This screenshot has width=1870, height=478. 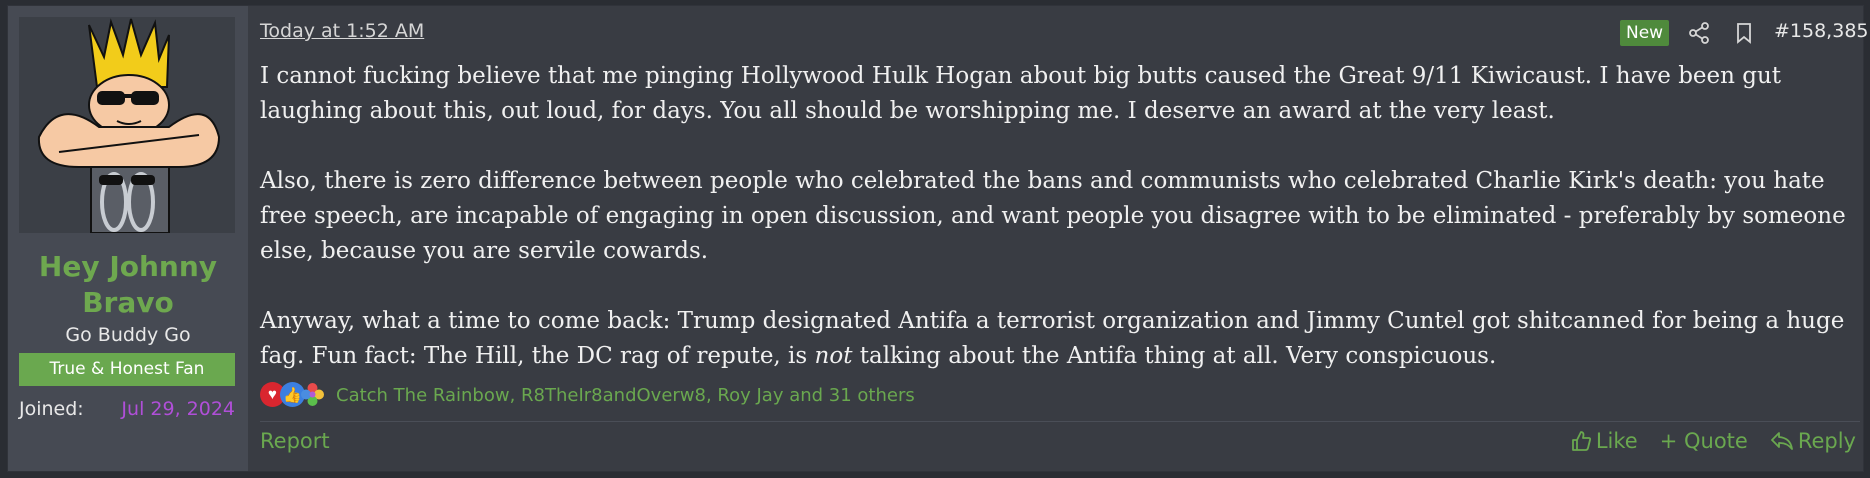 What do you see at coordinates (1645, 33) in the screenshot?
I see `new-badge: New` at bounding box center [1645, 33].